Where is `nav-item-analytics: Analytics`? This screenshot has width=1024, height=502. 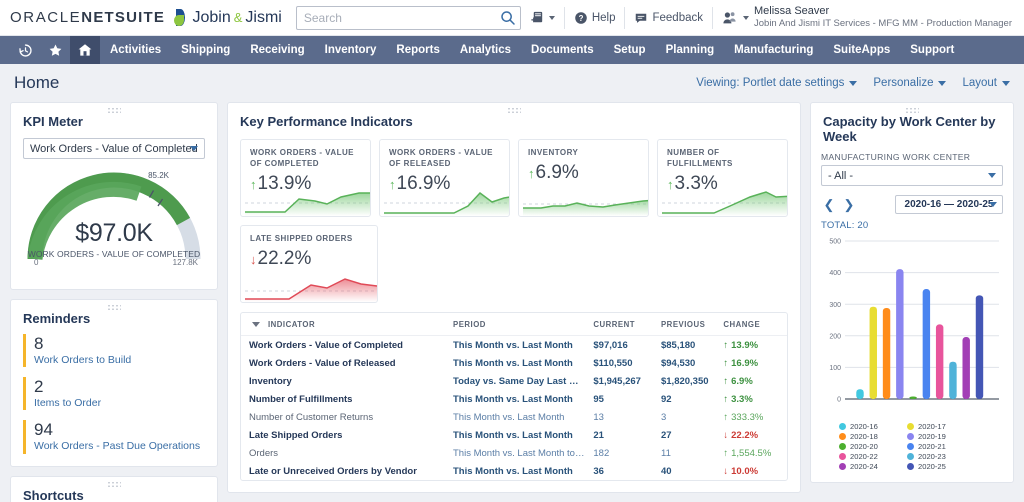 nav-item-analytics: Analytics is located at coordinates (485, 50).